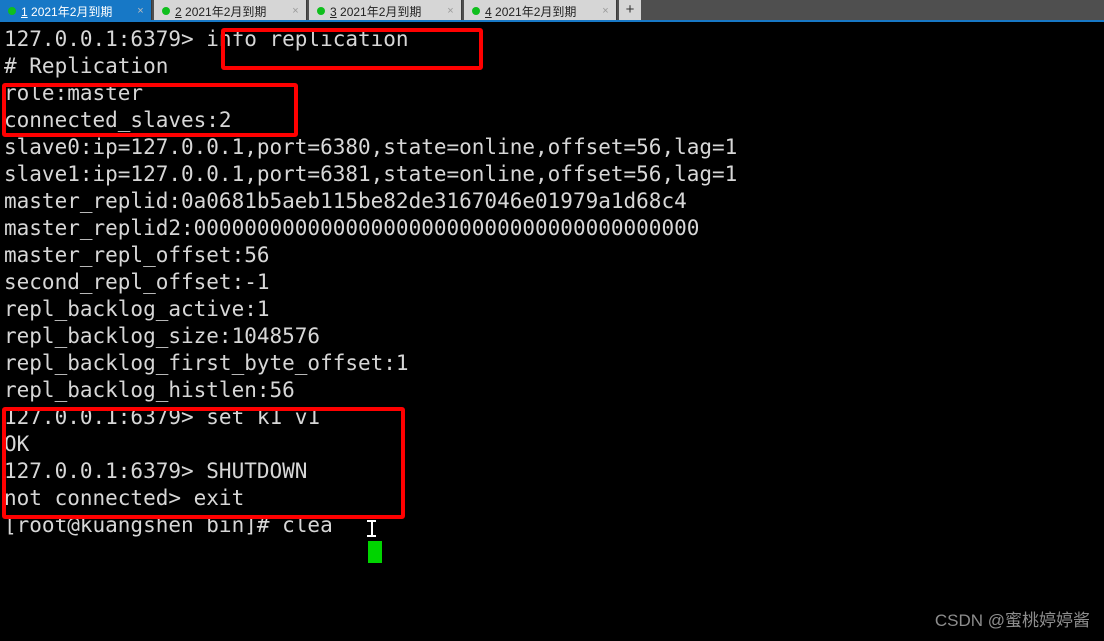 The height and width of the screenshot is (641, 1104). I want to click on terminal-line: repl_backlog_first_byte_offset:1, so click(206, 363).